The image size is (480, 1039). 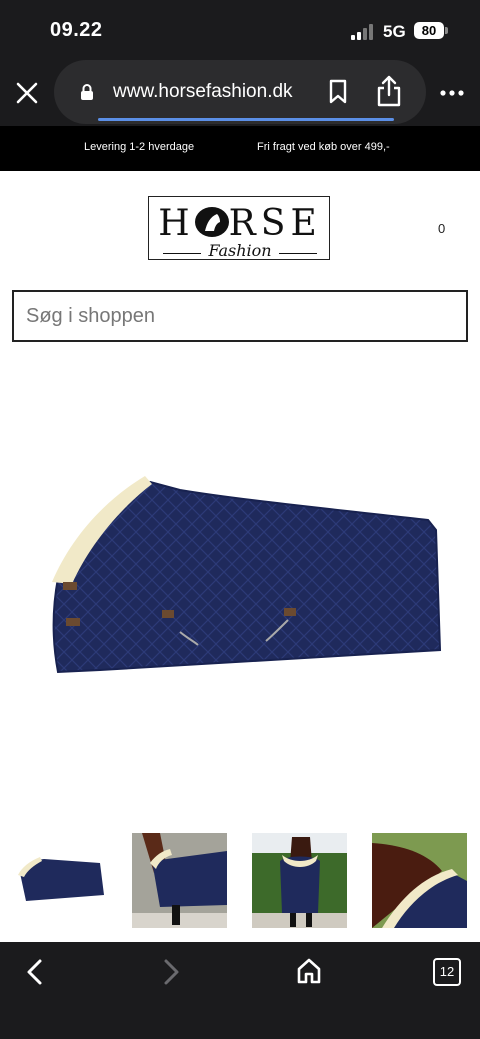 I want to click on logo-letter-h: H, so click(x=176, y=223).